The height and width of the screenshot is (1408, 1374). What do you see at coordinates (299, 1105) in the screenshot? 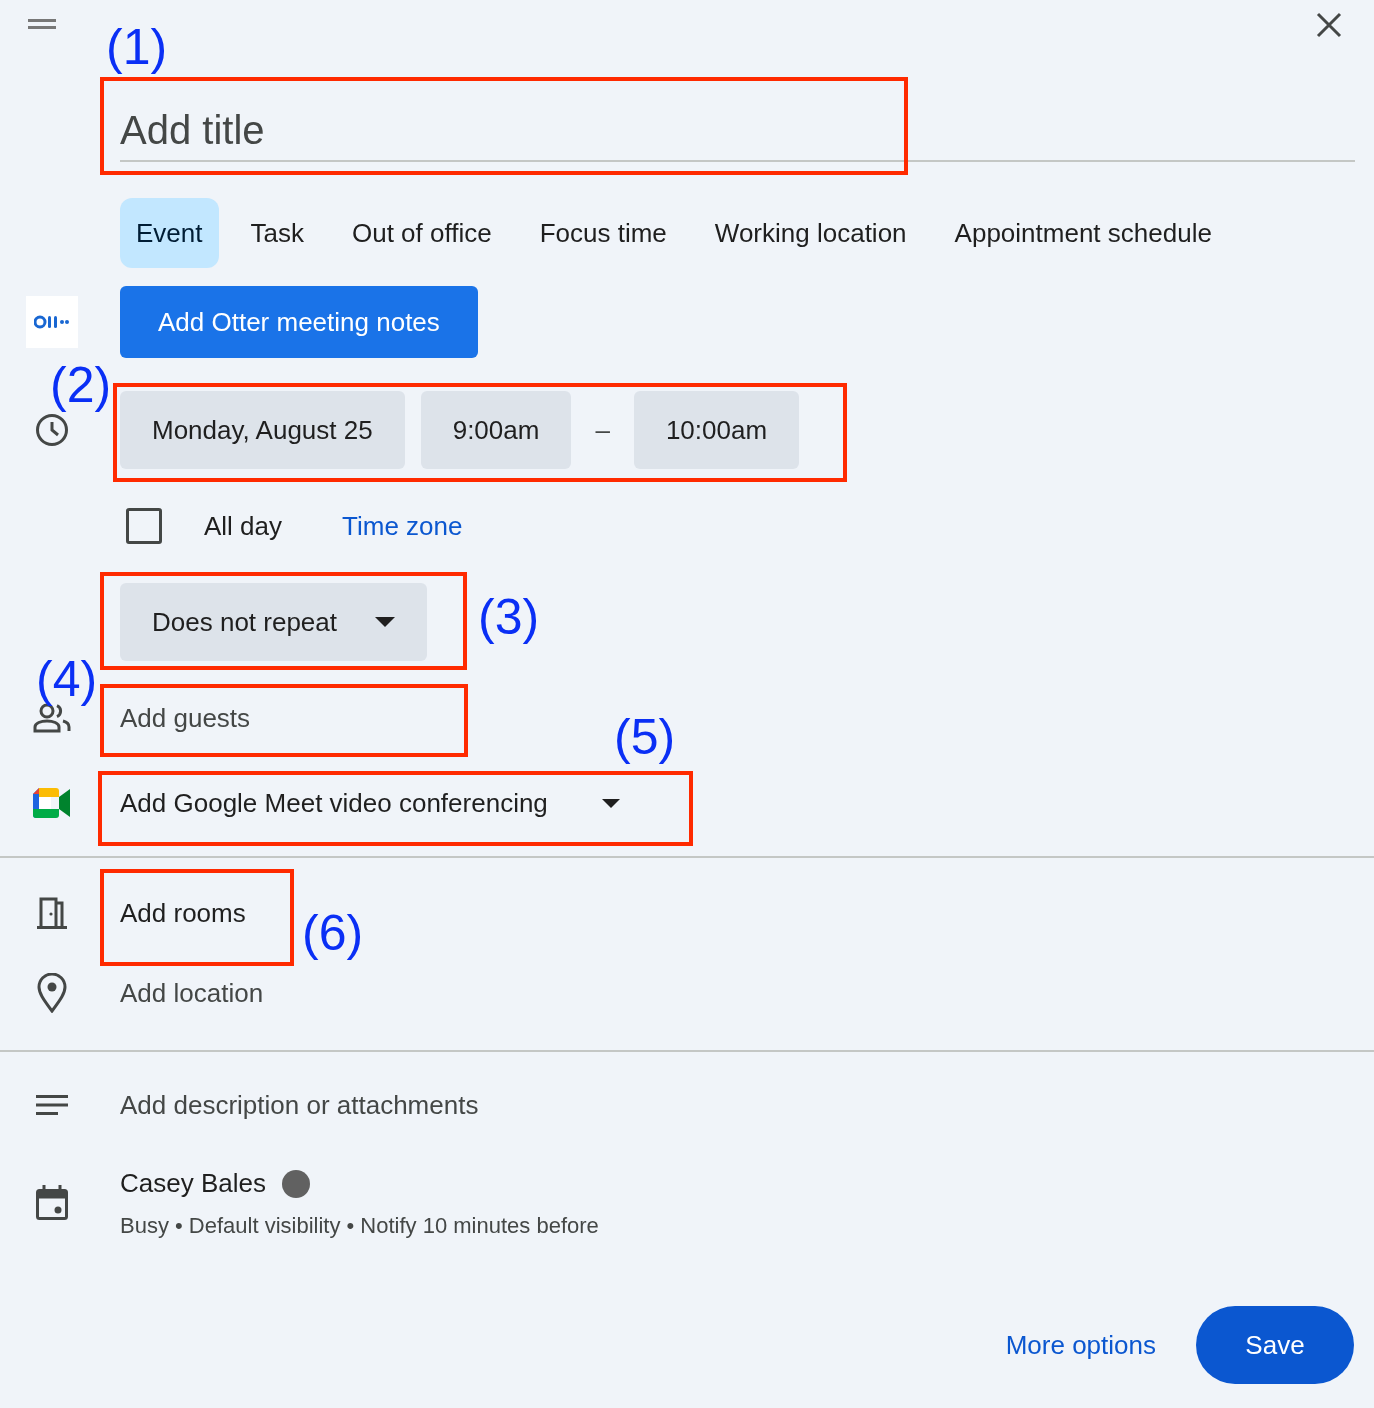
I see `add-description-button: Add description or attachments` at bounding box center [299, 1105].